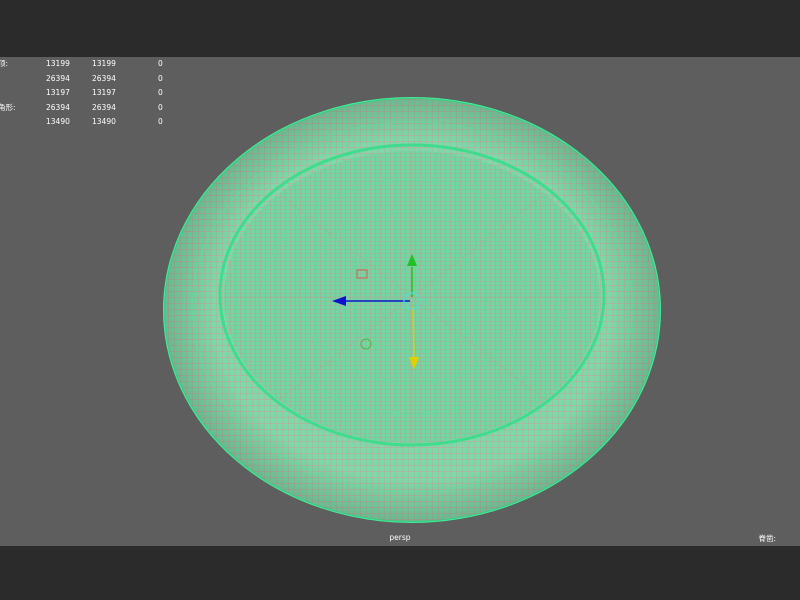  Describe the element at coordinates (8, 107) in the screenshot. I see `hud-label: 角形:` at that location.